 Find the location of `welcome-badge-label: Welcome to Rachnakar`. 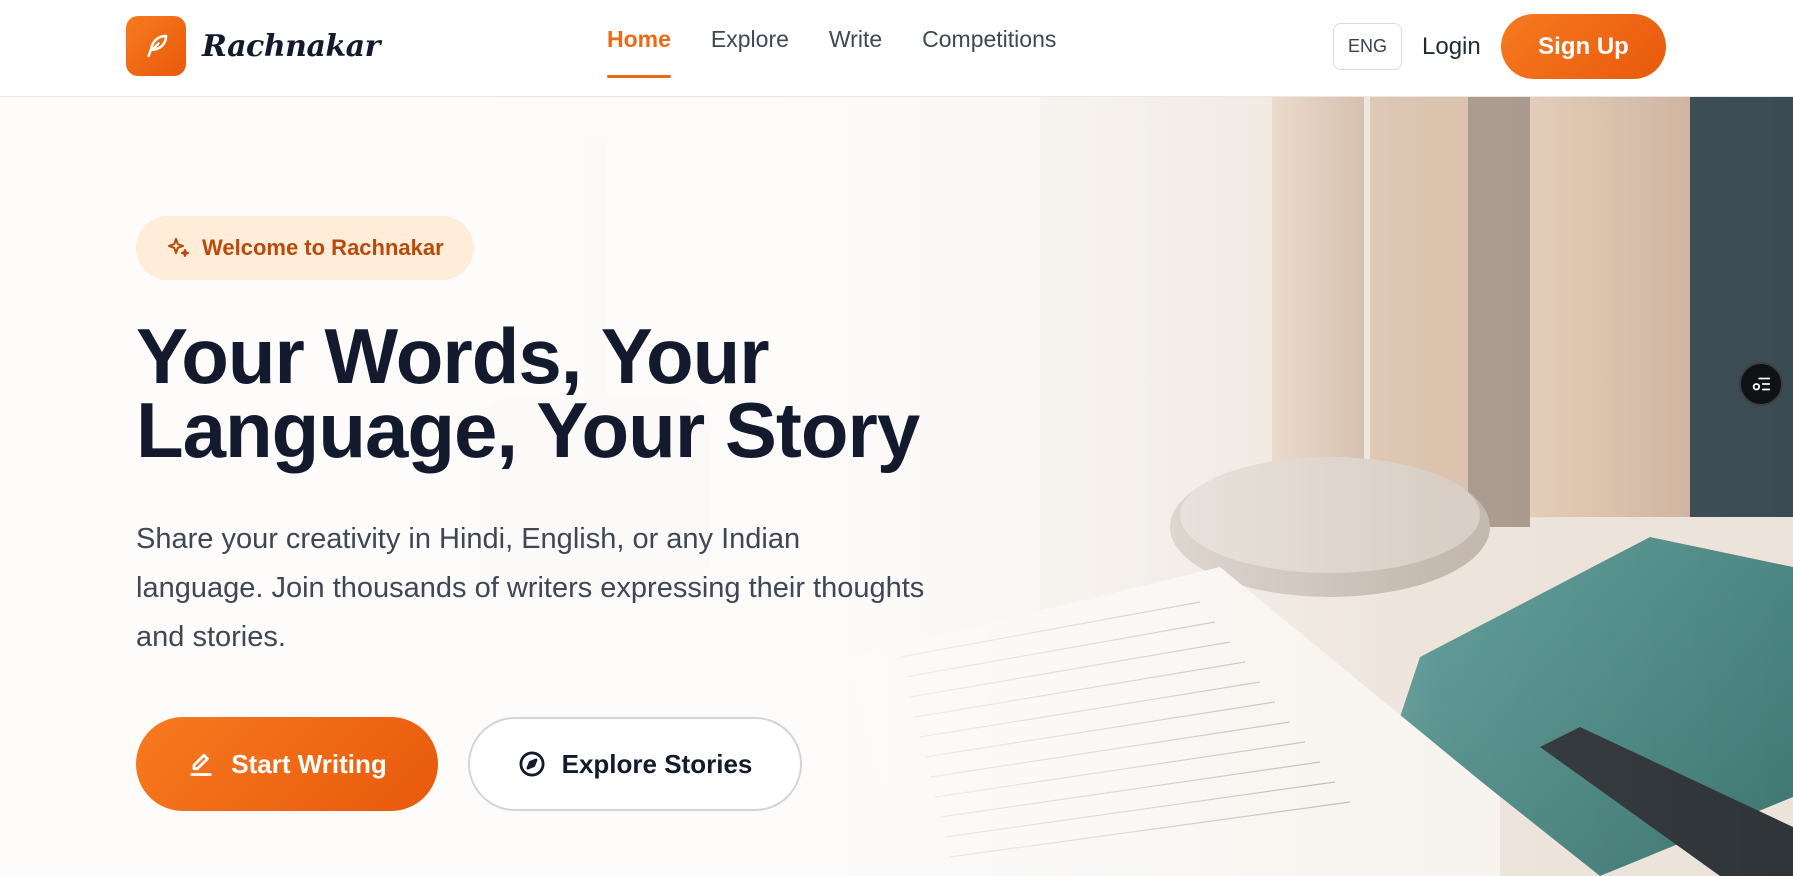

welcome-badge-label: Welcome to Rachnakar is located at coordinates (323, 247).